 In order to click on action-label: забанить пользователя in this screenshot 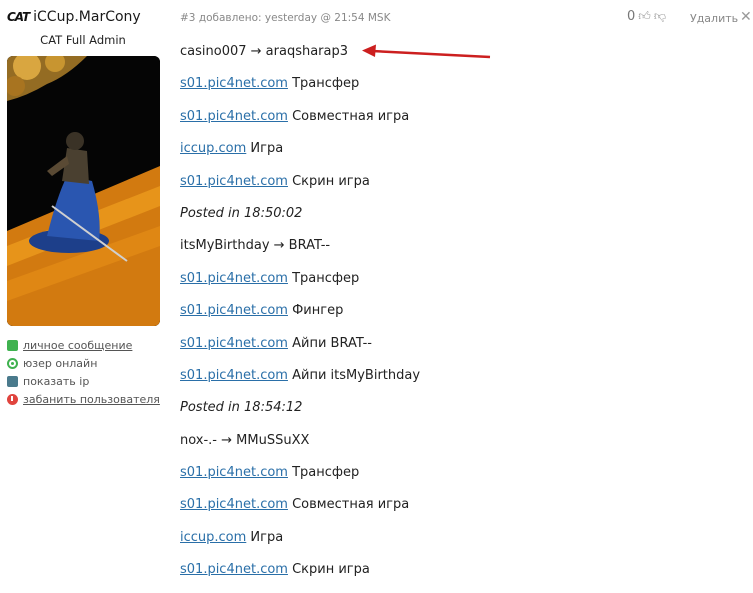, I will do `click(91, 399)`.